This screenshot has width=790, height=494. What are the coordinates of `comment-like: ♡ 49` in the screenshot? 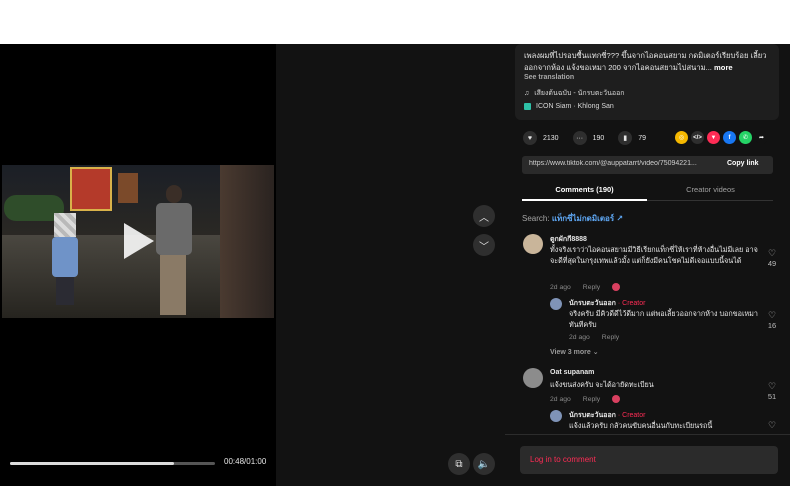 It's located at (772, 258).